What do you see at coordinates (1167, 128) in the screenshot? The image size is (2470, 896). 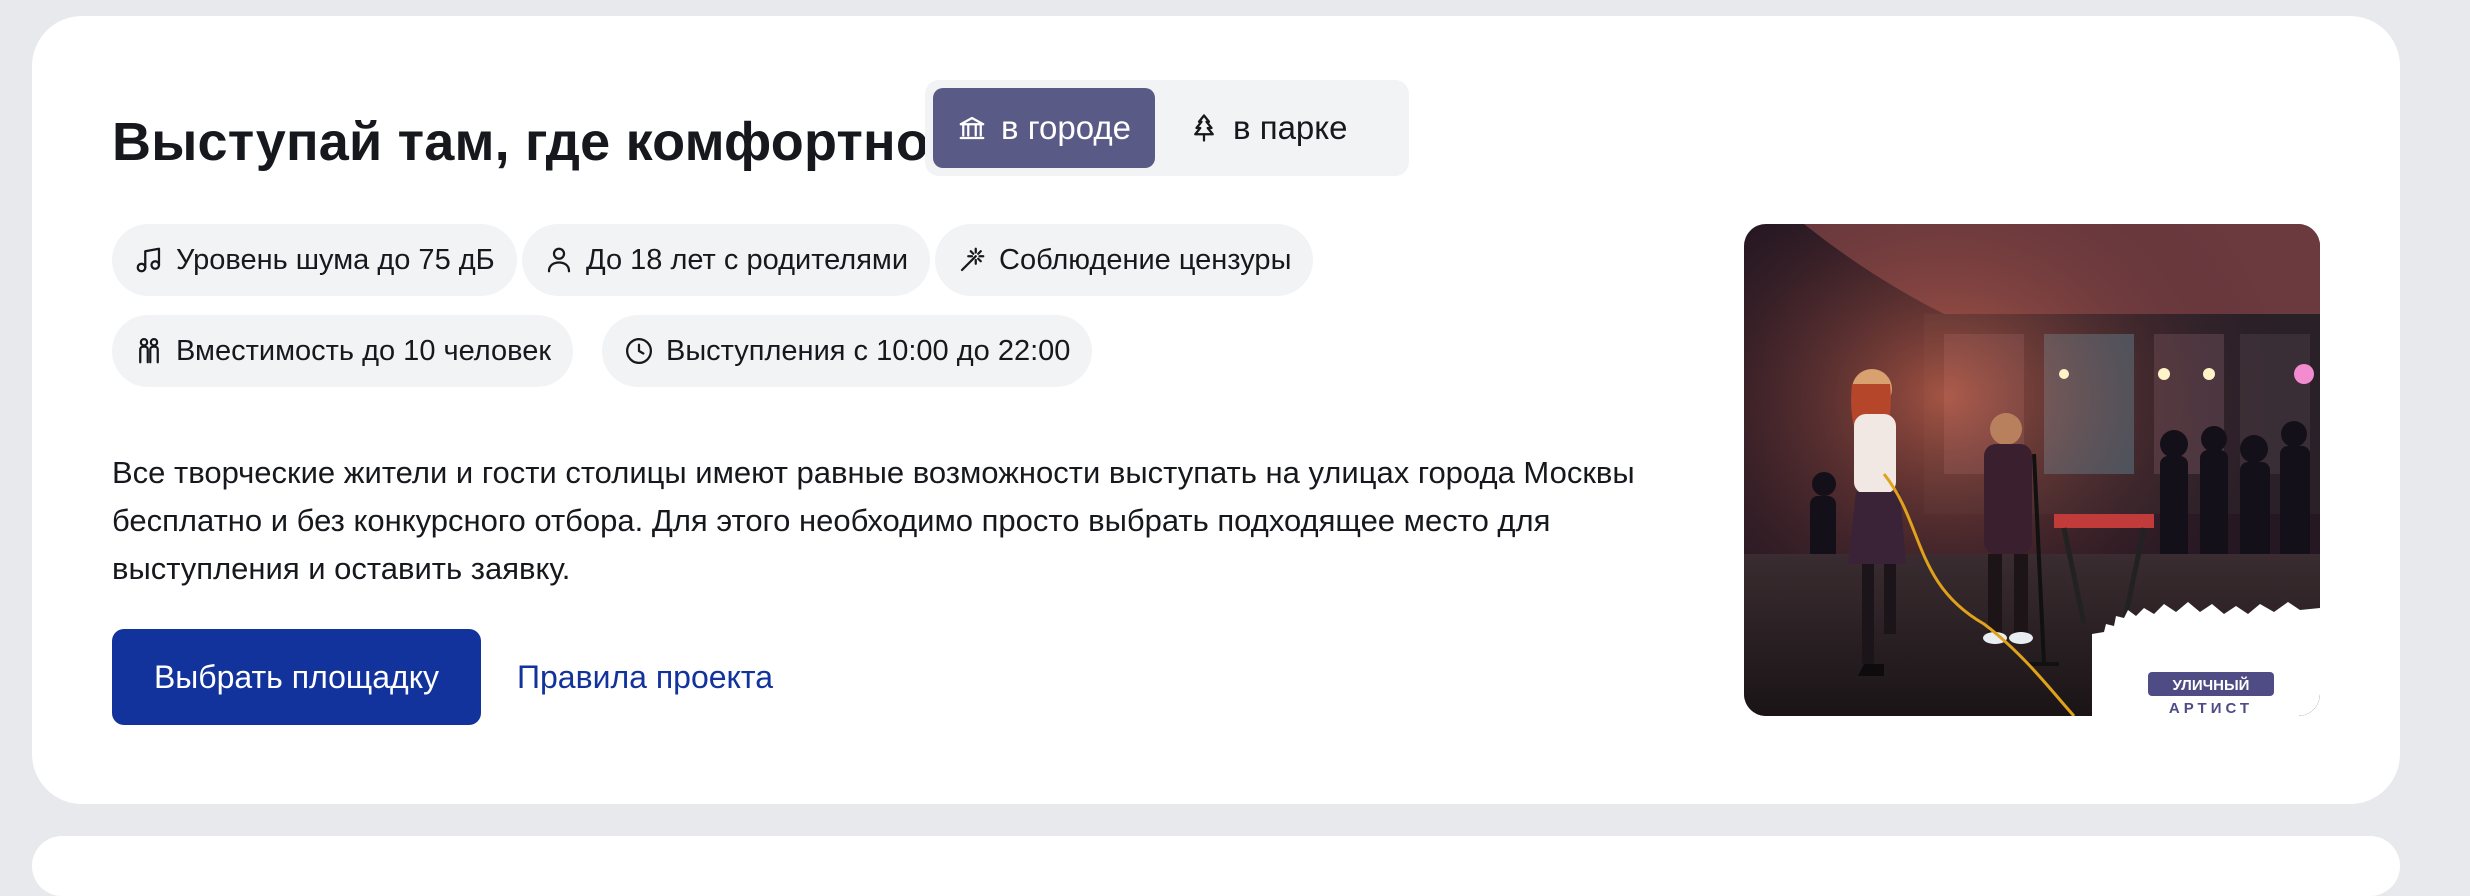 I see `location-toggle: в городе в парке` at bounding box center [1167, 128].